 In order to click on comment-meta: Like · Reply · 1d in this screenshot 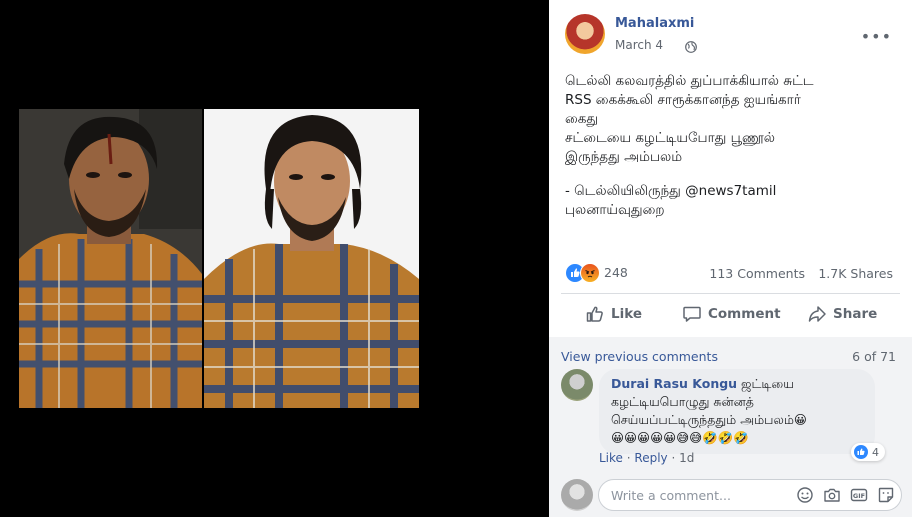, I will do `click(646, 458)`.